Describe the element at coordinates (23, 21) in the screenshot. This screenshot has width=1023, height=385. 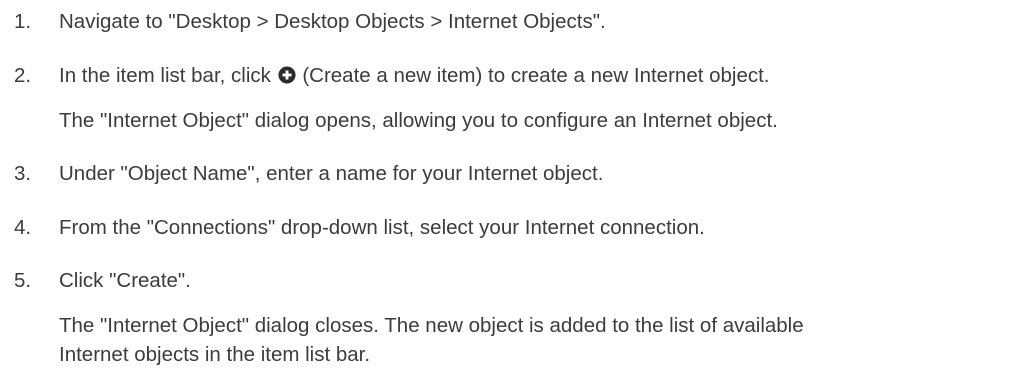
I see `step-number: 1.` at that location.